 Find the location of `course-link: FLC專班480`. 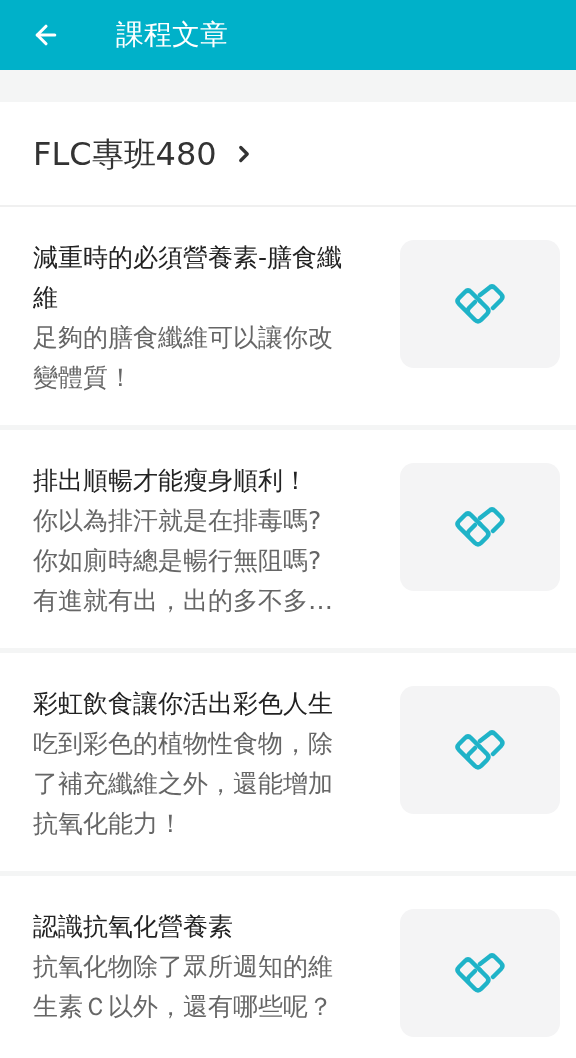

course-link: FLC專班480 is located at coordinates (288, 154).